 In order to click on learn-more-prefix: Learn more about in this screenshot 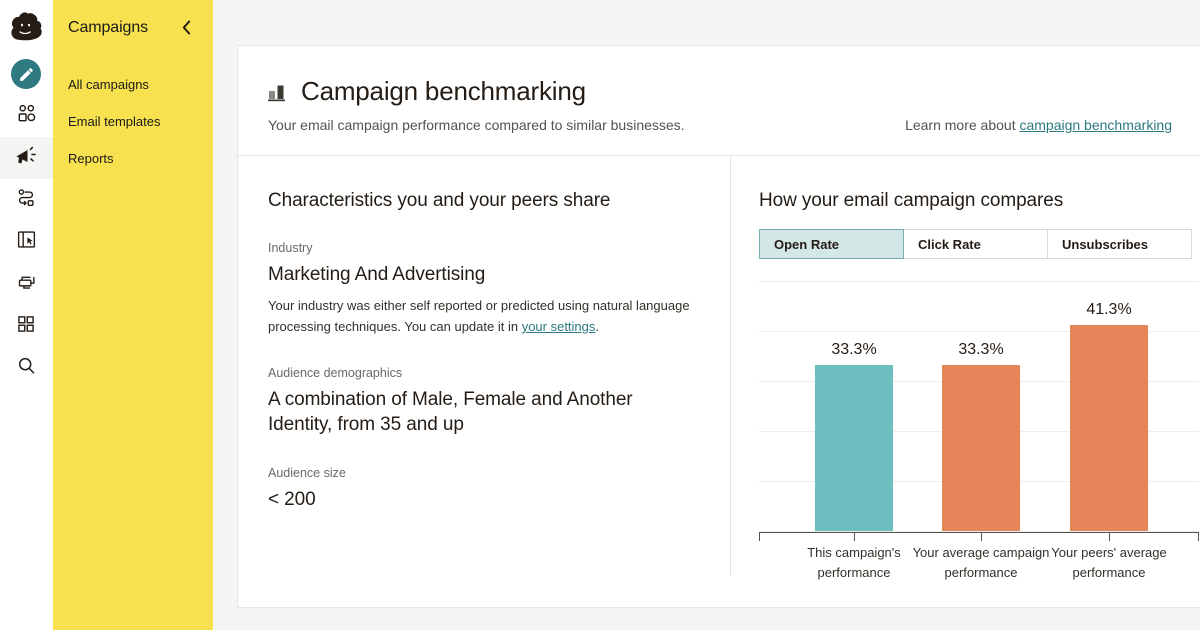, I will do `click(962, 125)`.